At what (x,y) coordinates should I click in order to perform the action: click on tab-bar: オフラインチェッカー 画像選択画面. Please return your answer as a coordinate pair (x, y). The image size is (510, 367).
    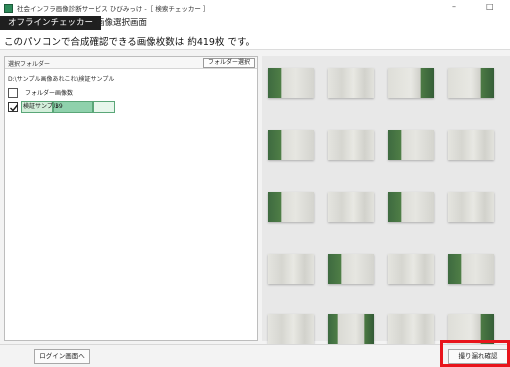
    Looking at the image, I should click on (255, 23).